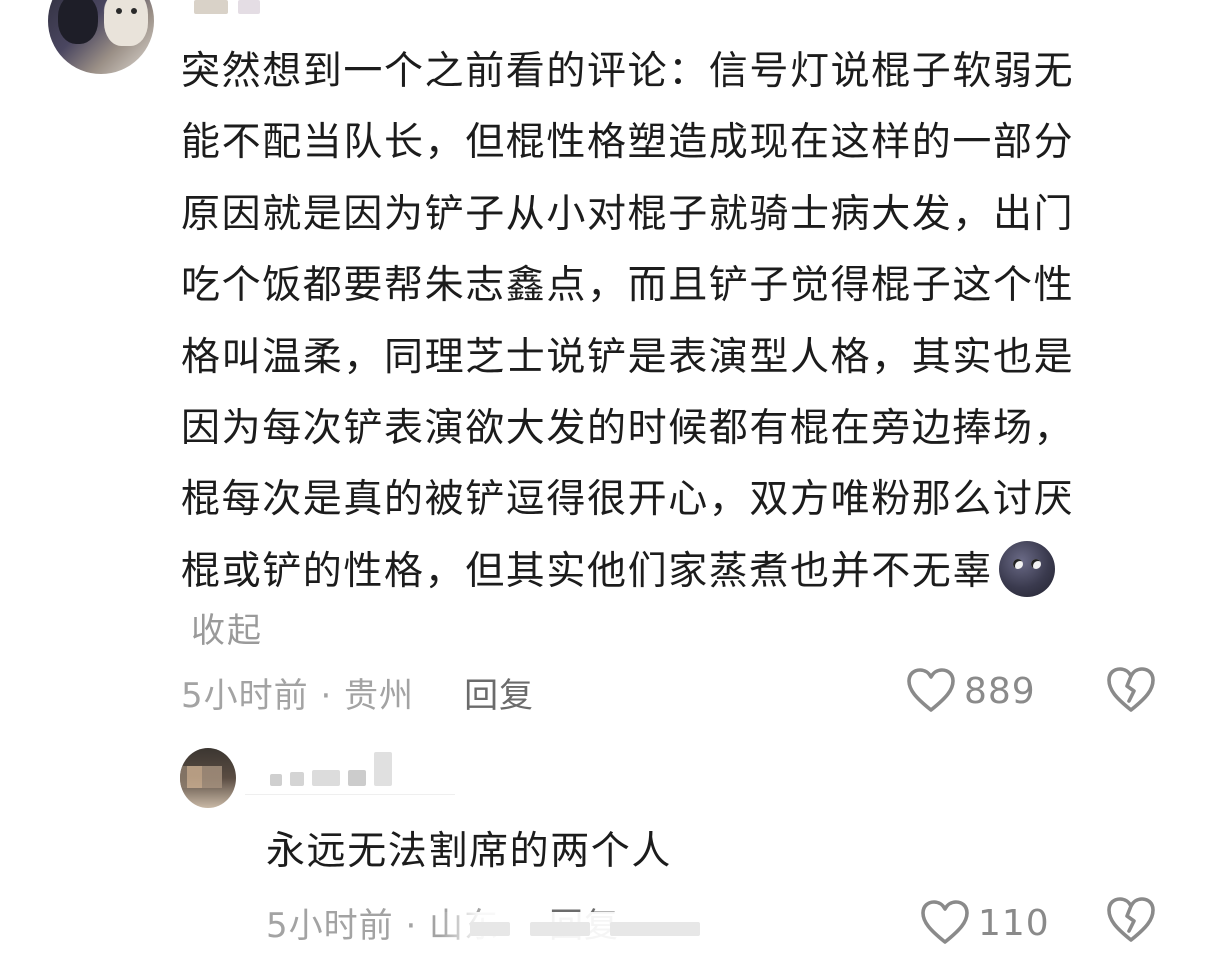  I want to click on like-button: 889, so click(971, 691).